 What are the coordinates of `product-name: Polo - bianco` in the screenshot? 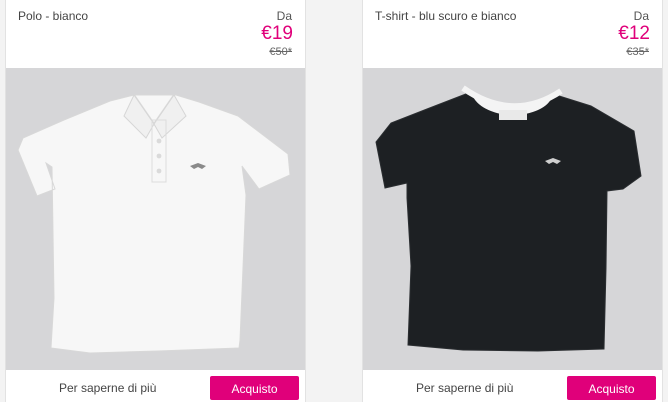 It's located at (53, 16).